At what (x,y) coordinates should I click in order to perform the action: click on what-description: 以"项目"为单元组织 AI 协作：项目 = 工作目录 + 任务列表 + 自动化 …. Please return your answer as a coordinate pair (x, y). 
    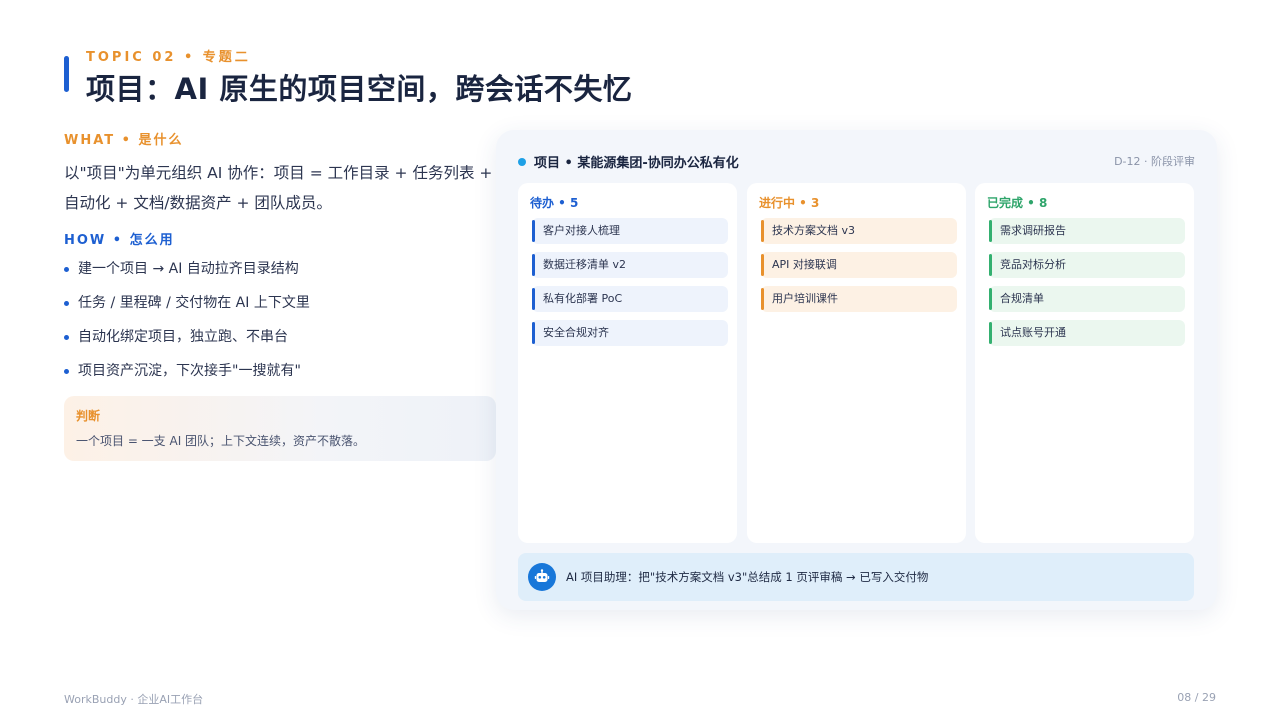
    Looking at the image, I should click on (278, 188).